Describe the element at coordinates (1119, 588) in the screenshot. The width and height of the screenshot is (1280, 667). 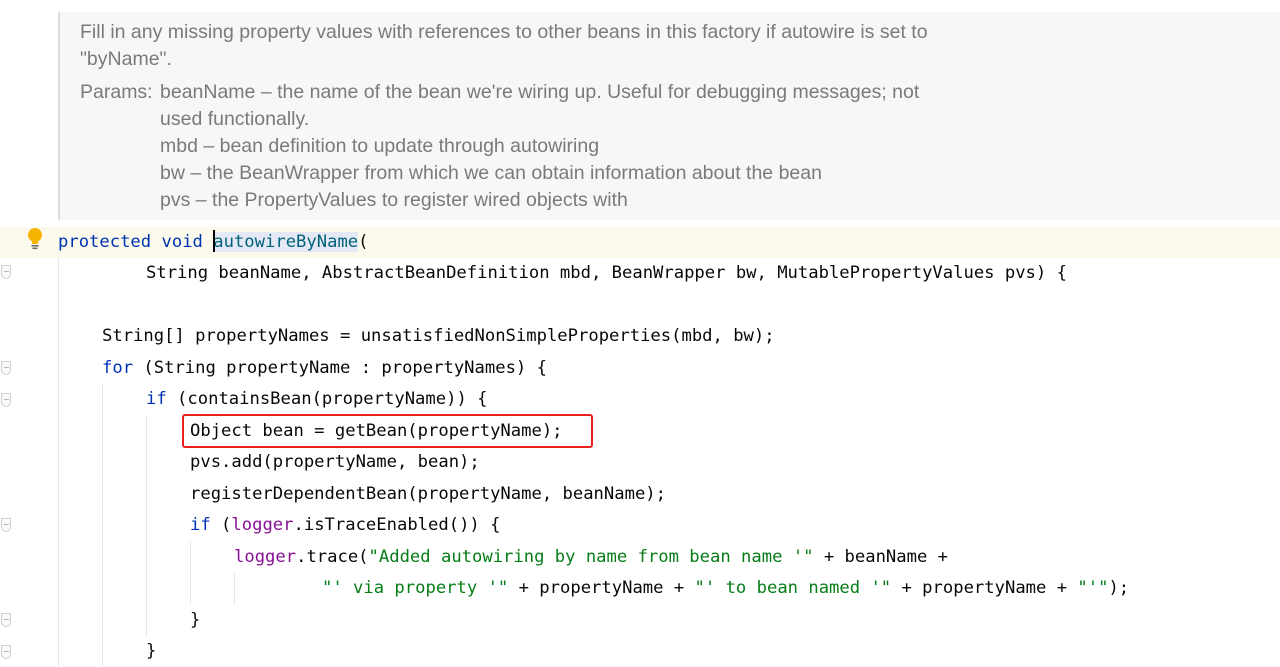
I see `code-text: );` at that location.